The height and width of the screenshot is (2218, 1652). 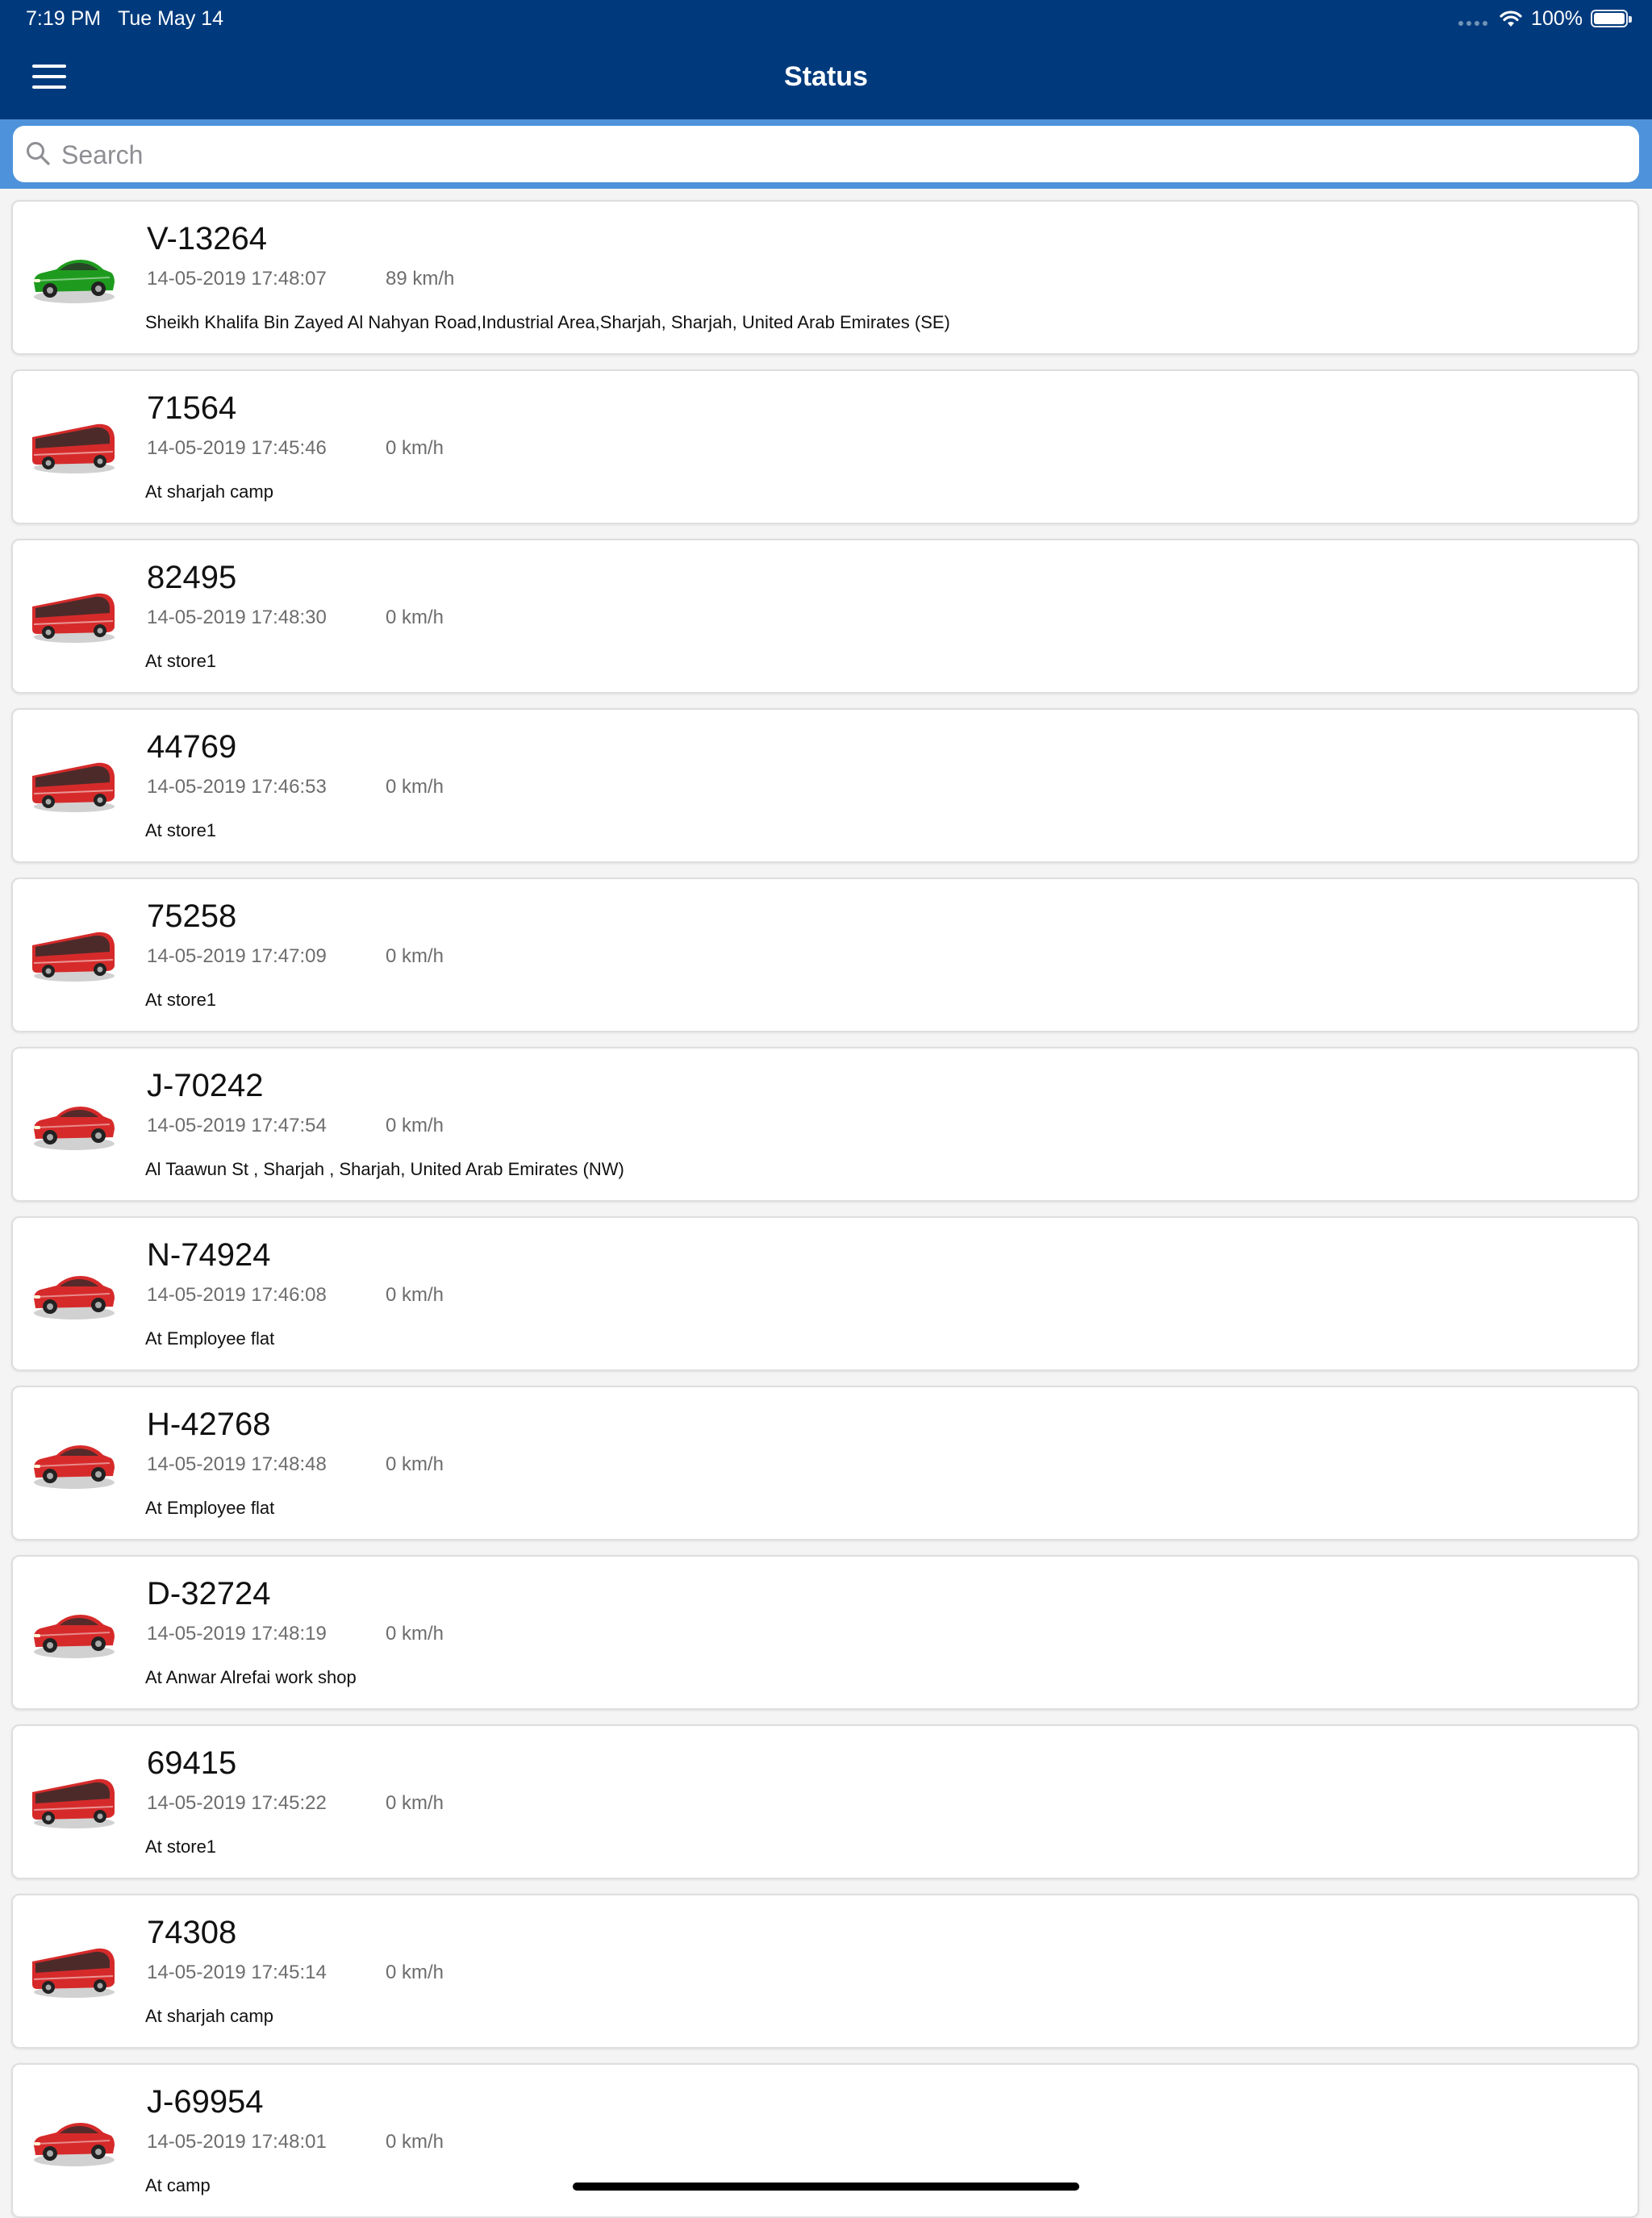 I want to click on vehicle-timestamp: 14-05-2019 17:47:54, so click(x=237, y=1125).